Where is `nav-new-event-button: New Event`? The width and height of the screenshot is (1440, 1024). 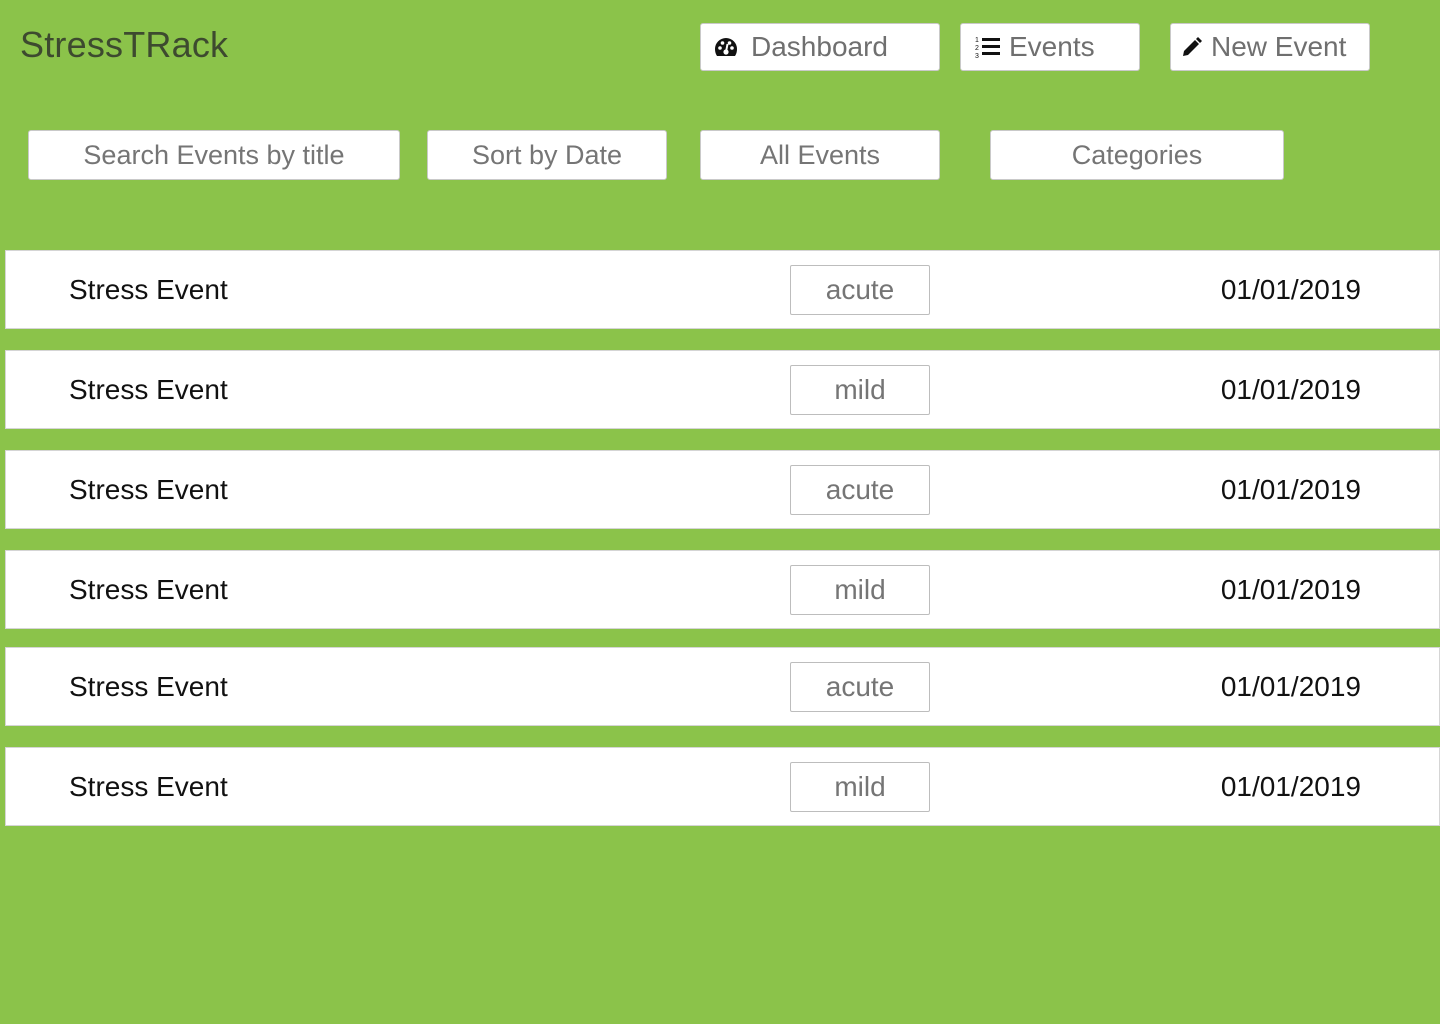 nav-new-event-button: New Event is located at coordinates (1270, 47).